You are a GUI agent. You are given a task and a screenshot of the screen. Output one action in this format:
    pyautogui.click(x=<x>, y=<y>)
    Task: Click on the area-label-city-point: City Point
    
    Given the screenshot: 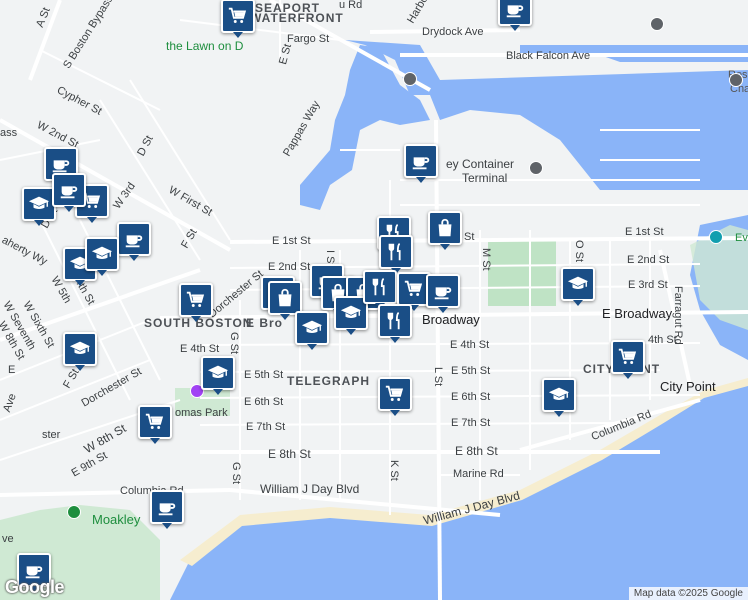 What is the action you would take?
    pyautogui.click(x=688, y=386)
    